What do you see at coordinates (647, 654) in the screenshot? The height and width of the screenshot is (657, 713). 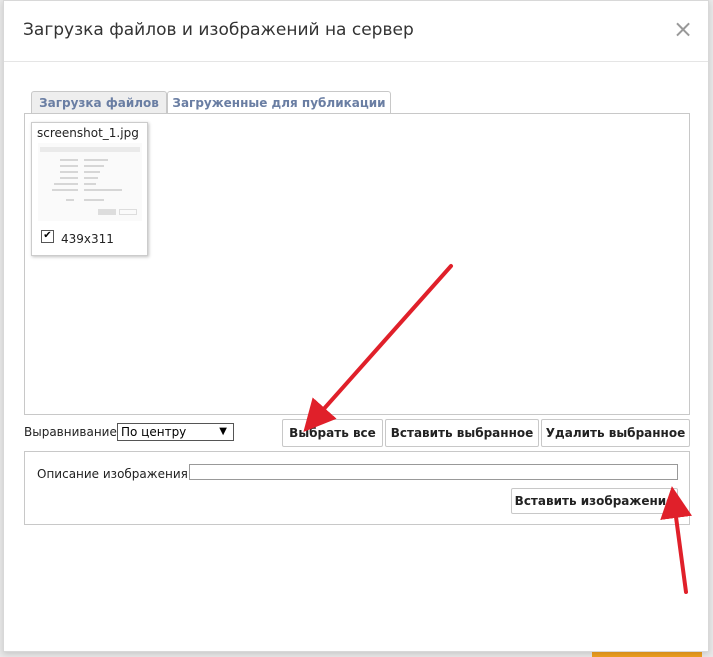 I see `background-orange-edge` at bounding box center [647, 654].